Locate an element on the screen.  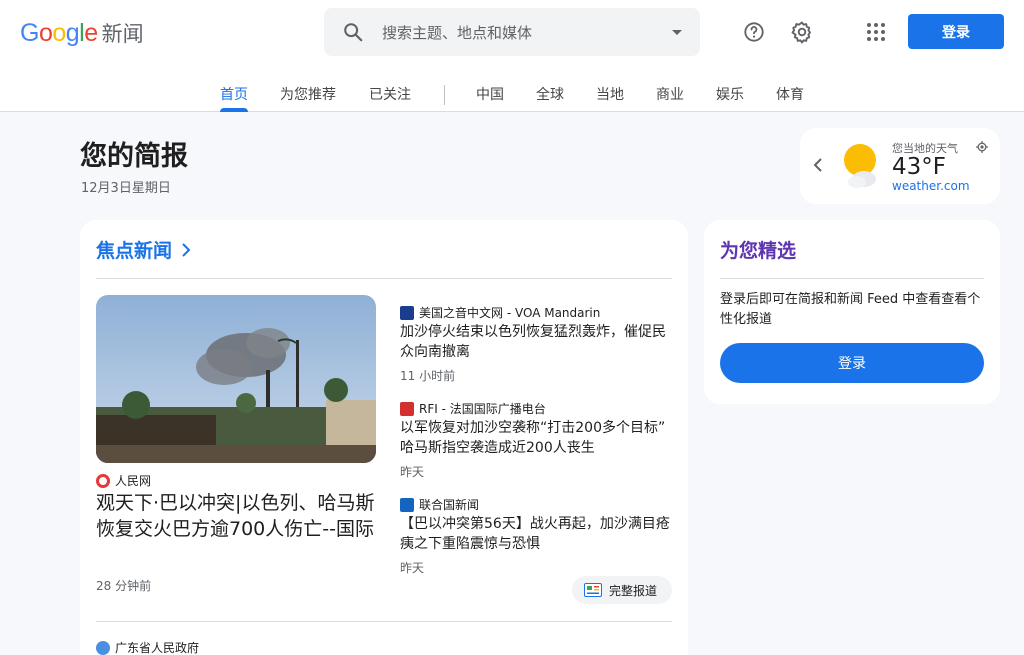
chevron-left-icon is located at coordinates (818, 165).